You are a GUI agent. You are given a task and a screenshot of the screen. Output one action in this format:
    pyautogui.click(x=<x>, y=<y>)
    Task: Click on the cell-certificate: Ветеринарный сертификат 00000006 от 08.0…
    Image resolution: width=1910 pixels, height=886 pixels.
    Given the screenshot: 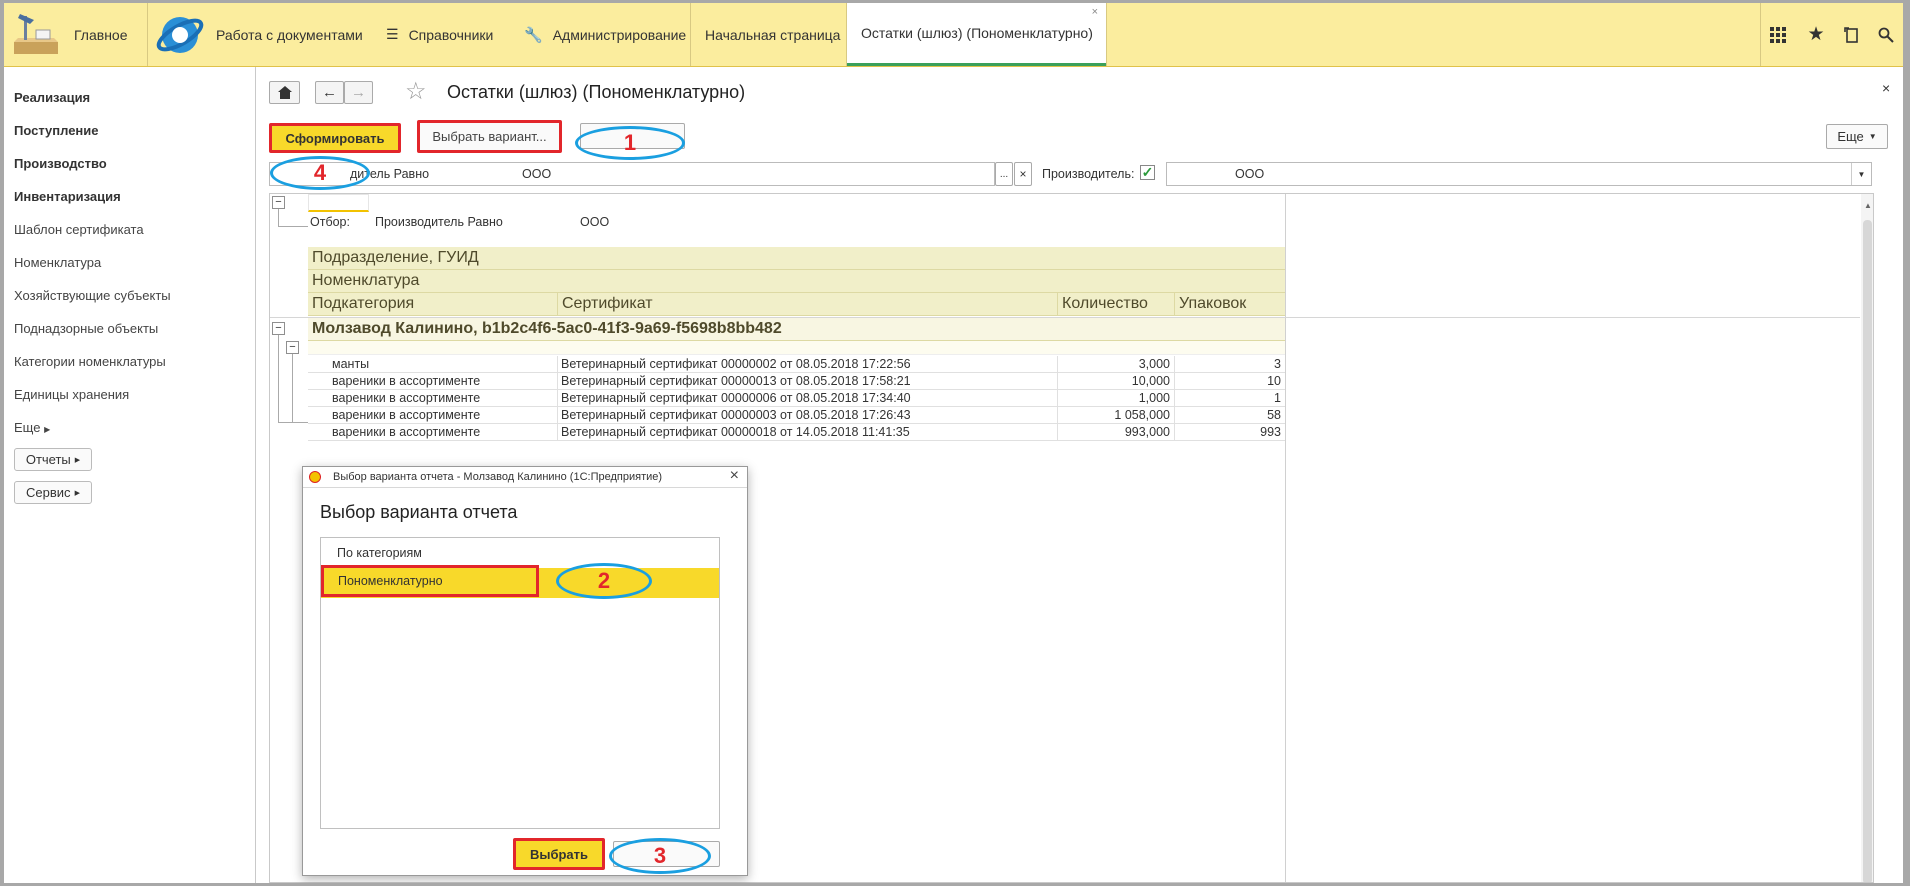 What is the action you would take?
    pyautogui.click(x=808, y=398)
    